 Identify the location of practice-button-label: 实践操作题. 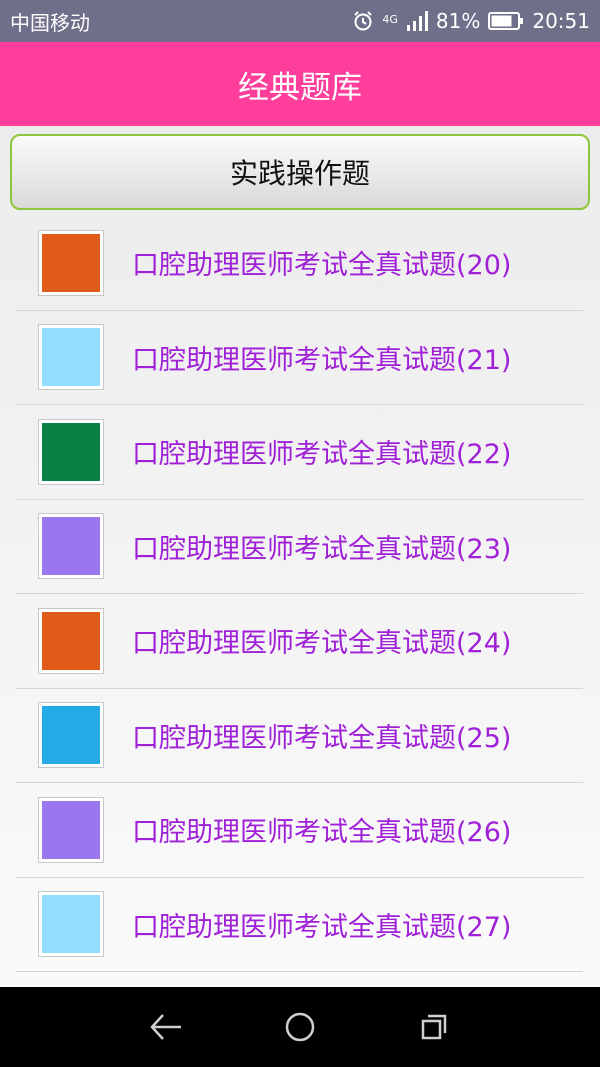
(299, 173).